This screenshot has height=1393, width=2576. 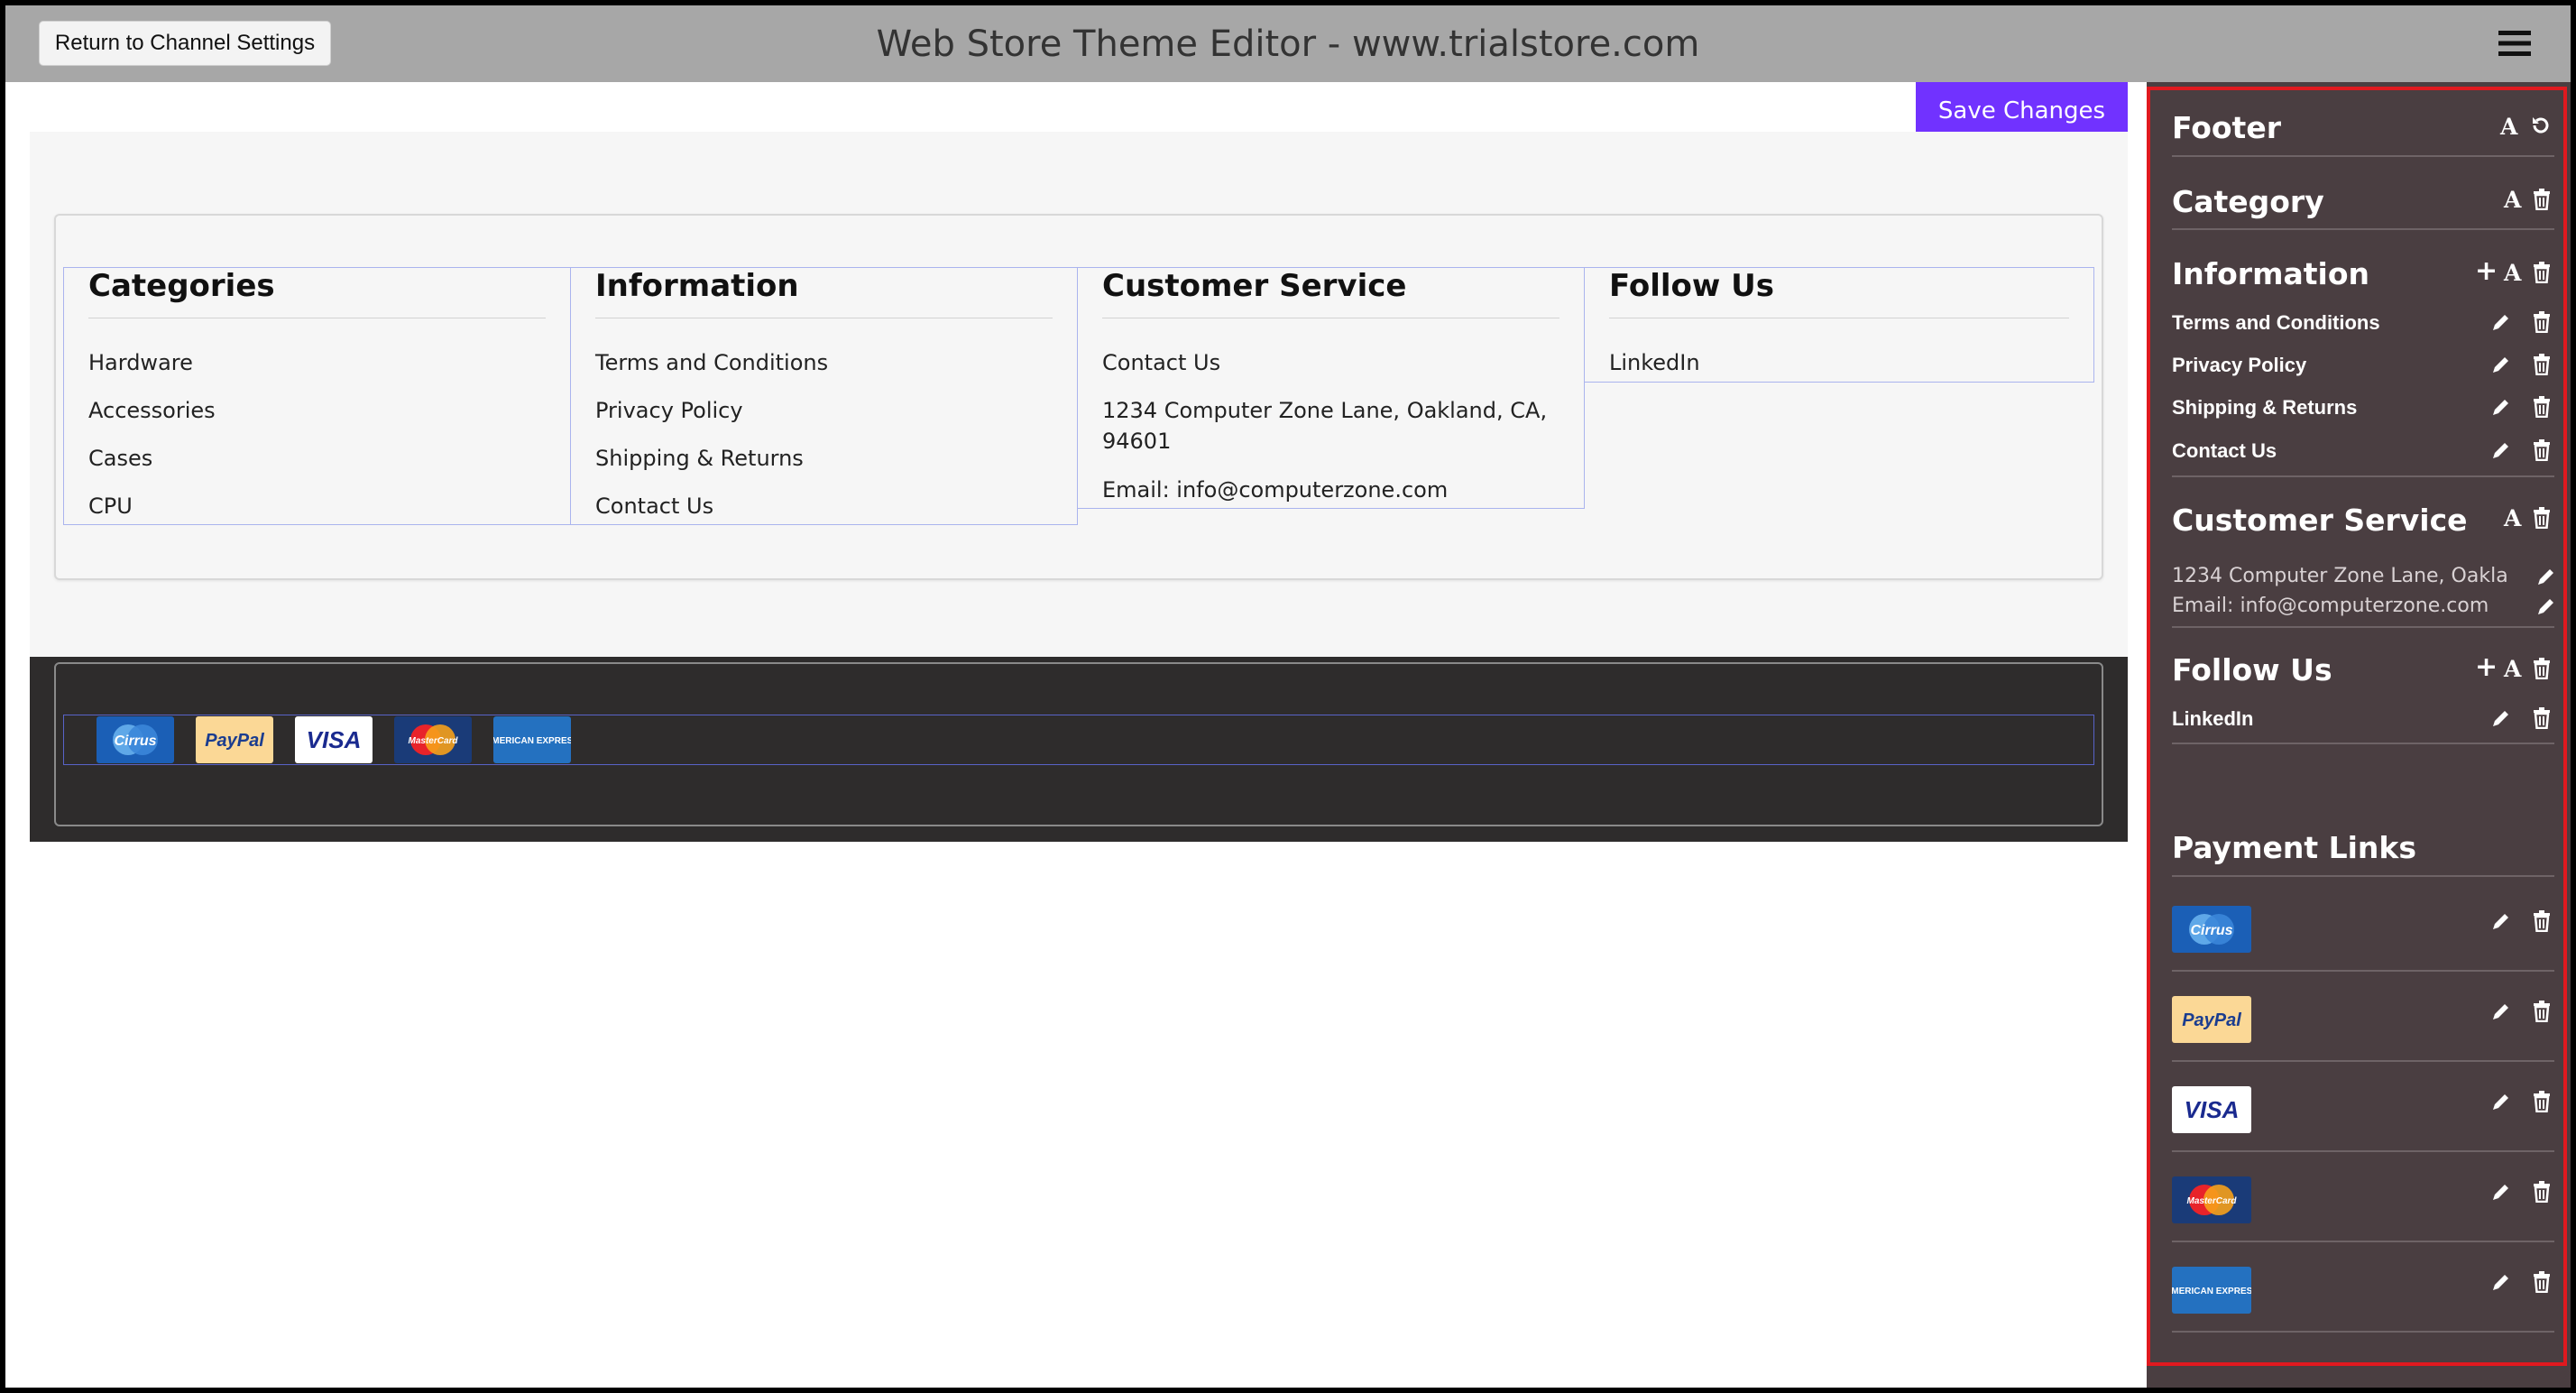 What do you see at coordinates (120, 458) in the screenshot?
I see `category-link: Cases` at bounding box center [120, 458].